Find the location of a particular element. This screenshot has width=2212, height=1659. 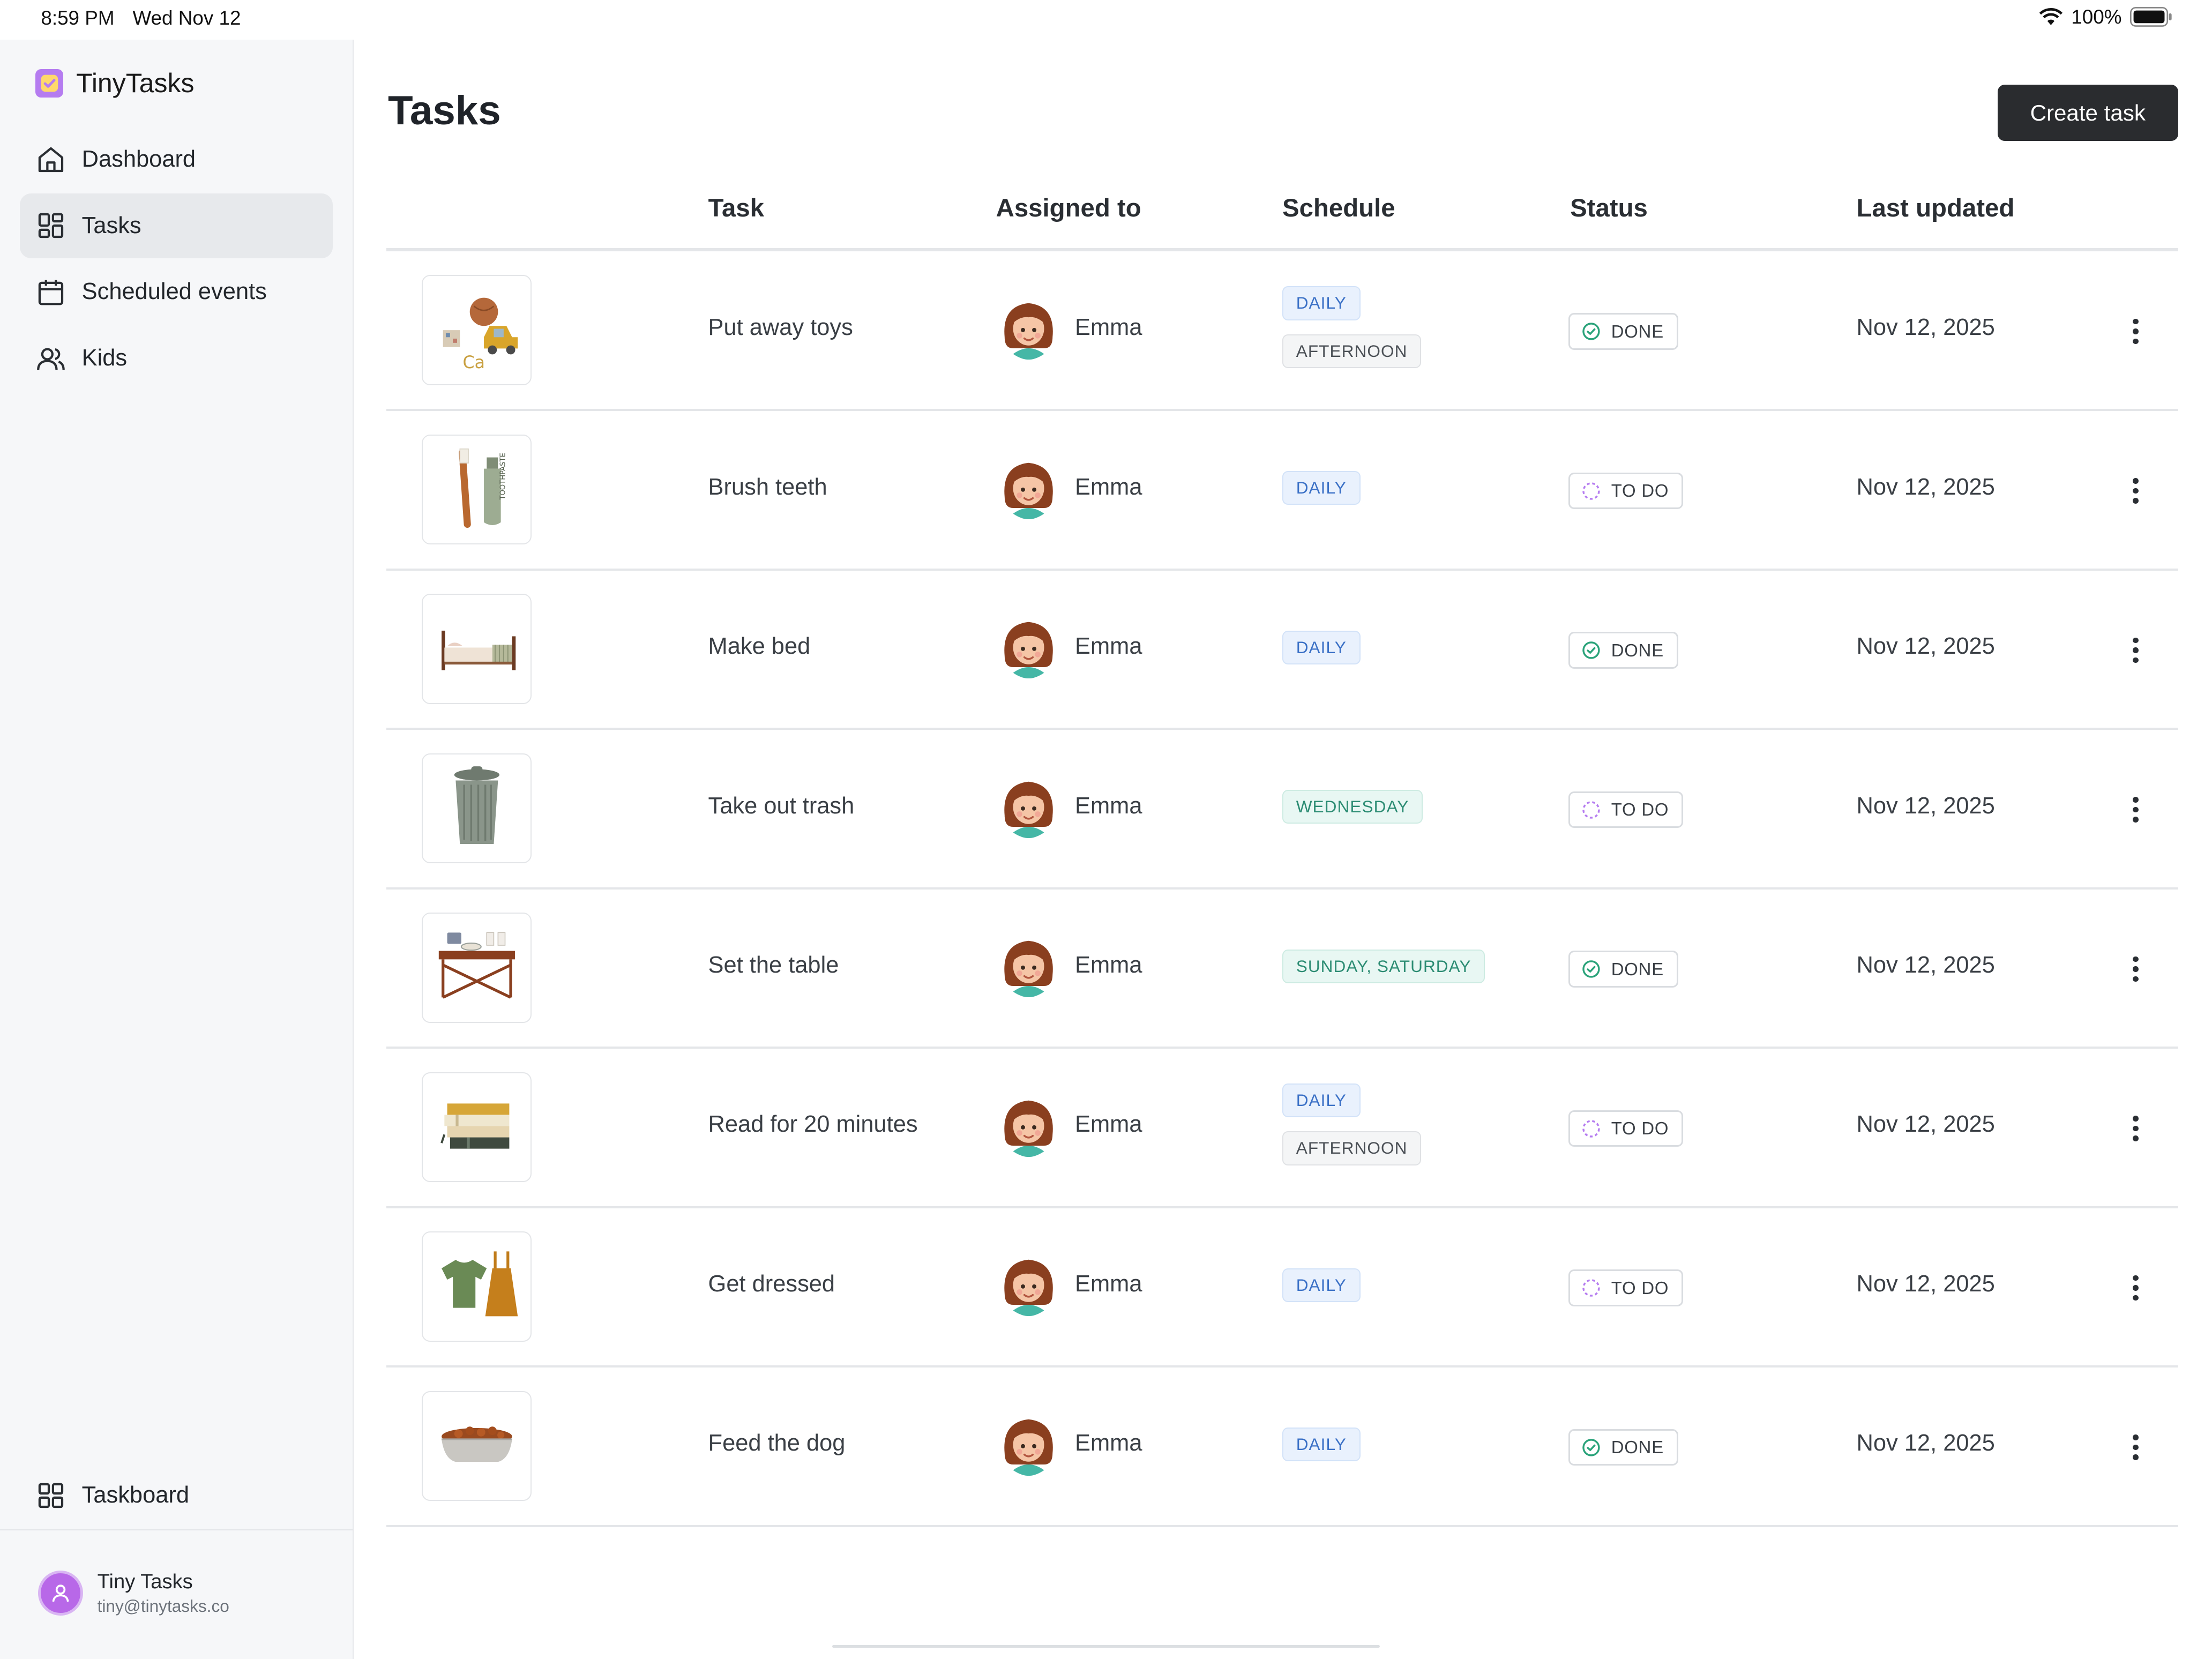

sidebar-item-dashboard: Dashboard is located at coordinates (176, 159).